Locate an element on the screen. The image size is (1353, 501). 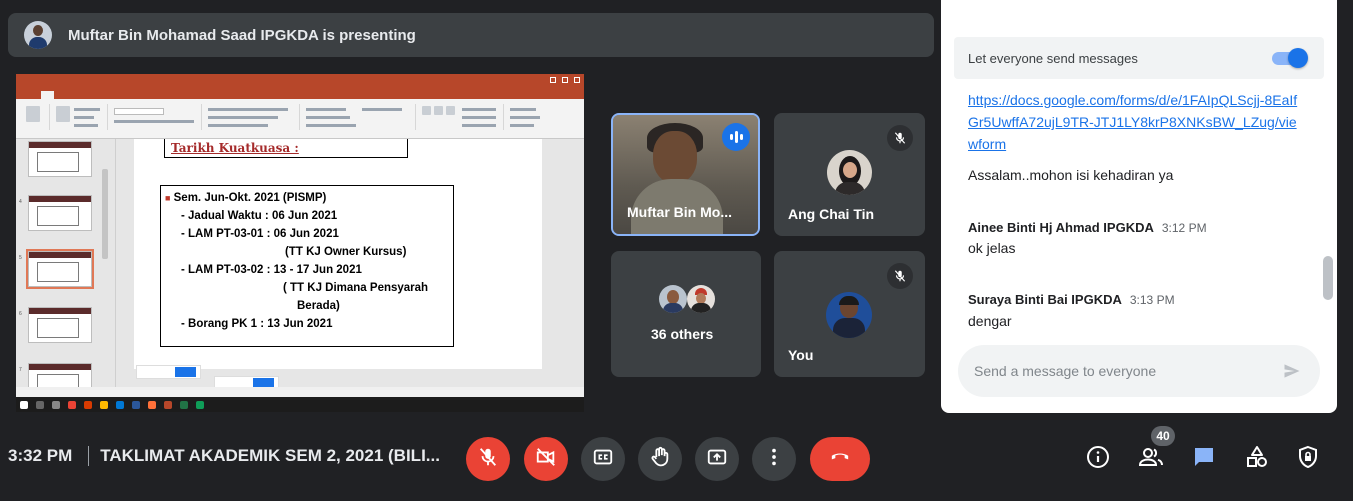
people-button is located at coordinates (1151, 459).